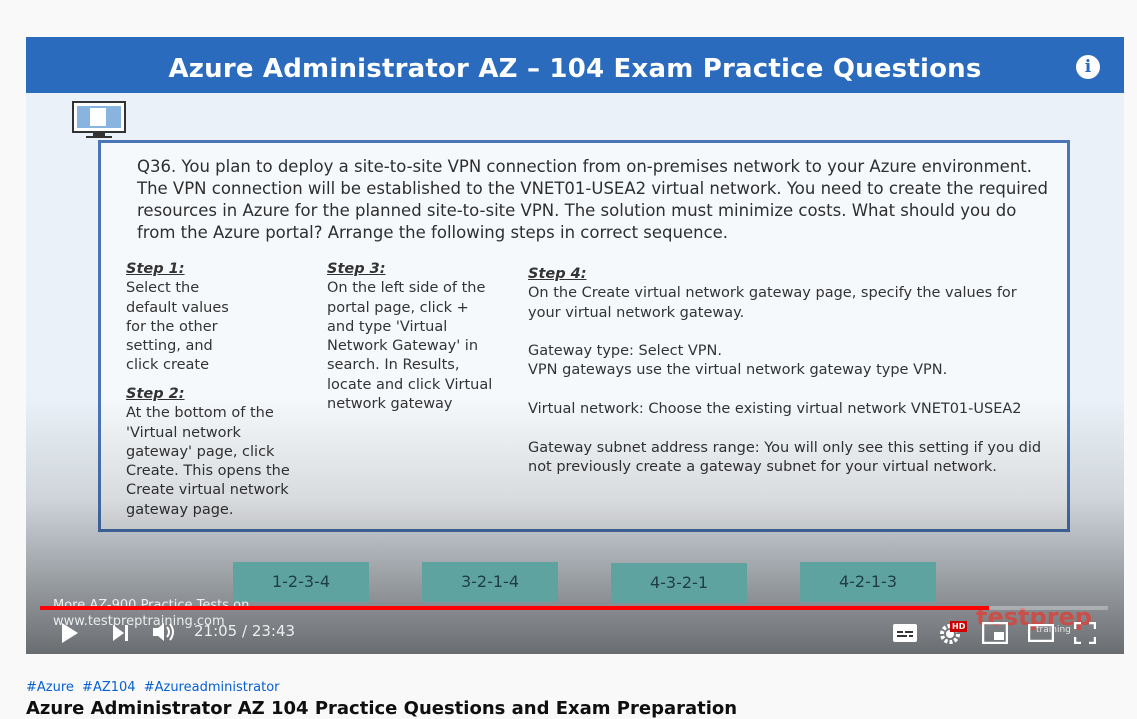 The width and height of the screenshot is (1137, 719). Describe the element at coordinates (679, 583) in the screenshot. I see `answer-option-c: 4-3-2-1` at that location.